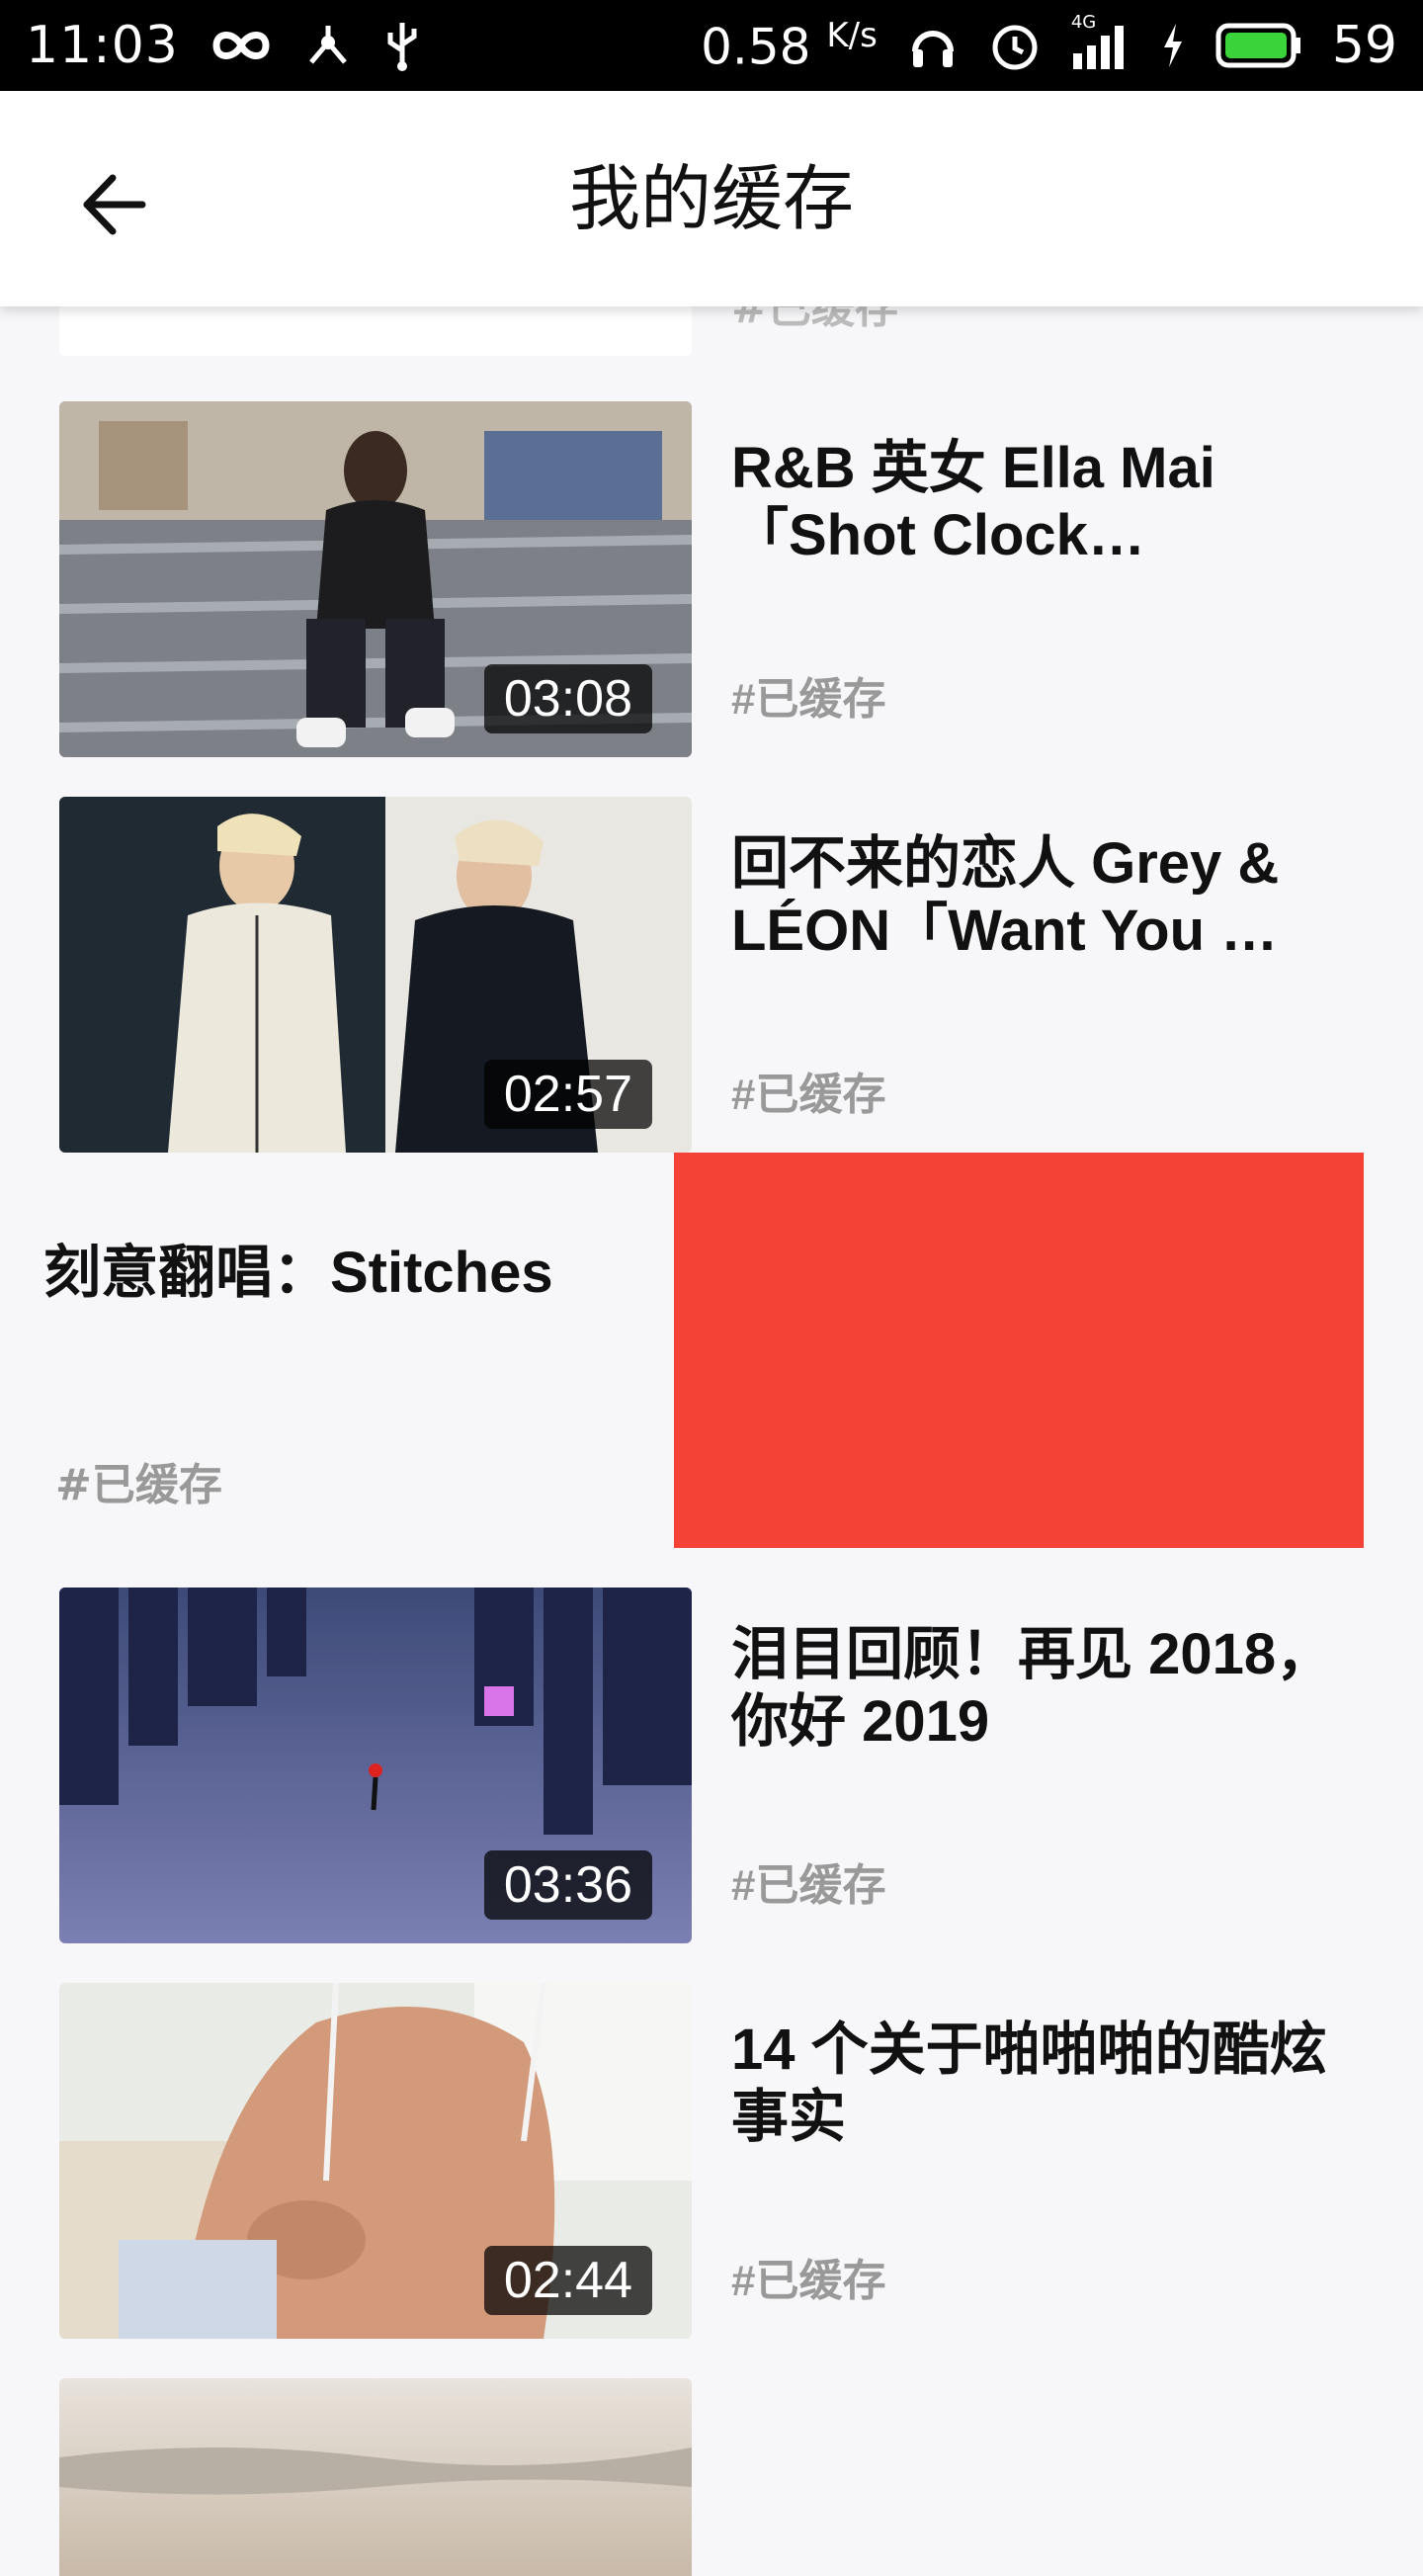 Image resolution: width=1423 pixels, height=2576 pixels. What do you see at coordinates (1364, 45) in the screenshot?
I see `battery-level: 59` at bounding box center [1364, 45].